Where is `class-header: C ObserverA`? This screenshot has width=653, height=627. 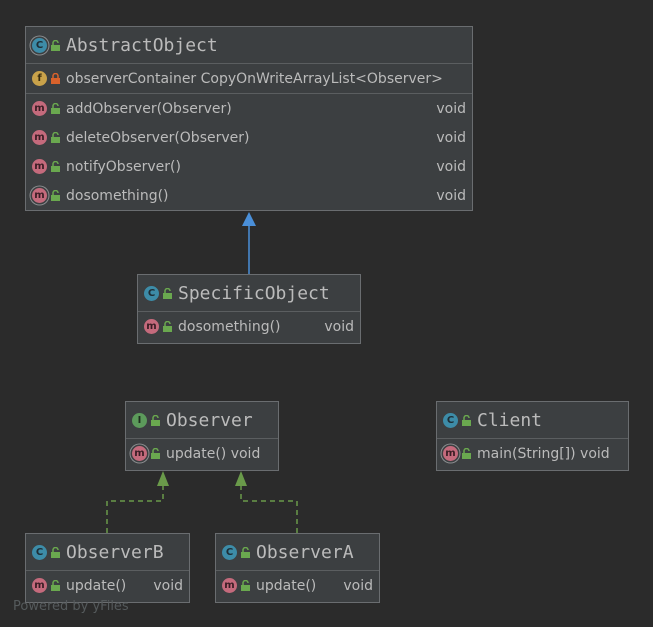 class-header: C ObserverA is located at coordinates (297, 552).